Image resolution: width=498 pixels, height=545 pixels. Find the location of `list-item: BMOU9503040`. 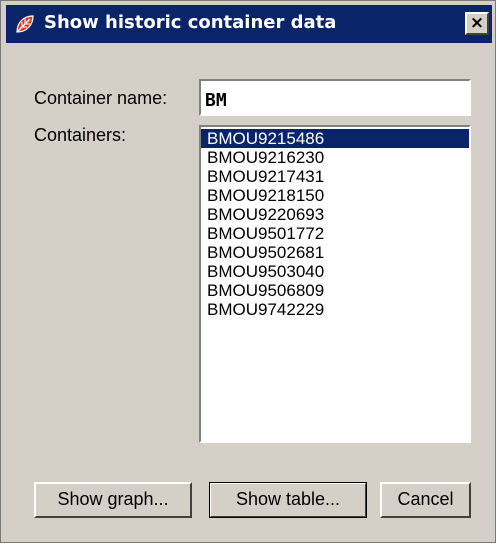

list-item: BMOU9503040 is located at coordinates (335, 271).